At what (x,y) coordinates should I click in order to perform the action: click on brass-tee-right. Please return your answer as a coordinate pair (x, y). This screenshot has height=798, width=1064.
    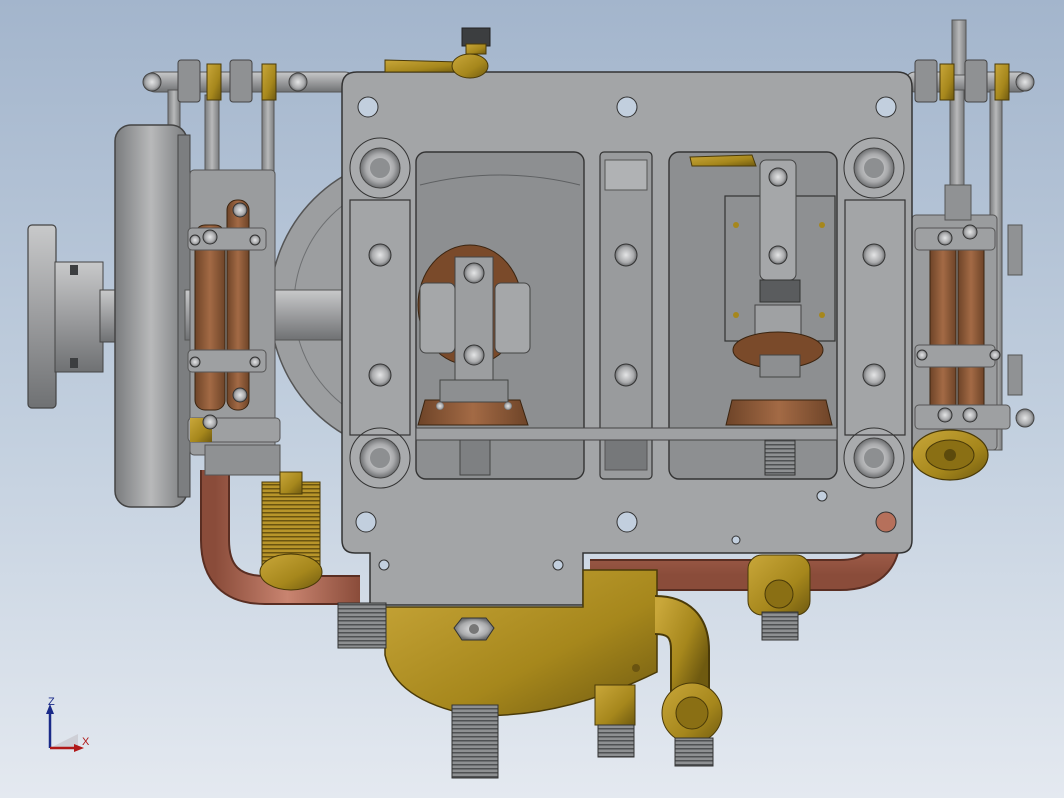
    Looking at the image, I should click on (779, 597).